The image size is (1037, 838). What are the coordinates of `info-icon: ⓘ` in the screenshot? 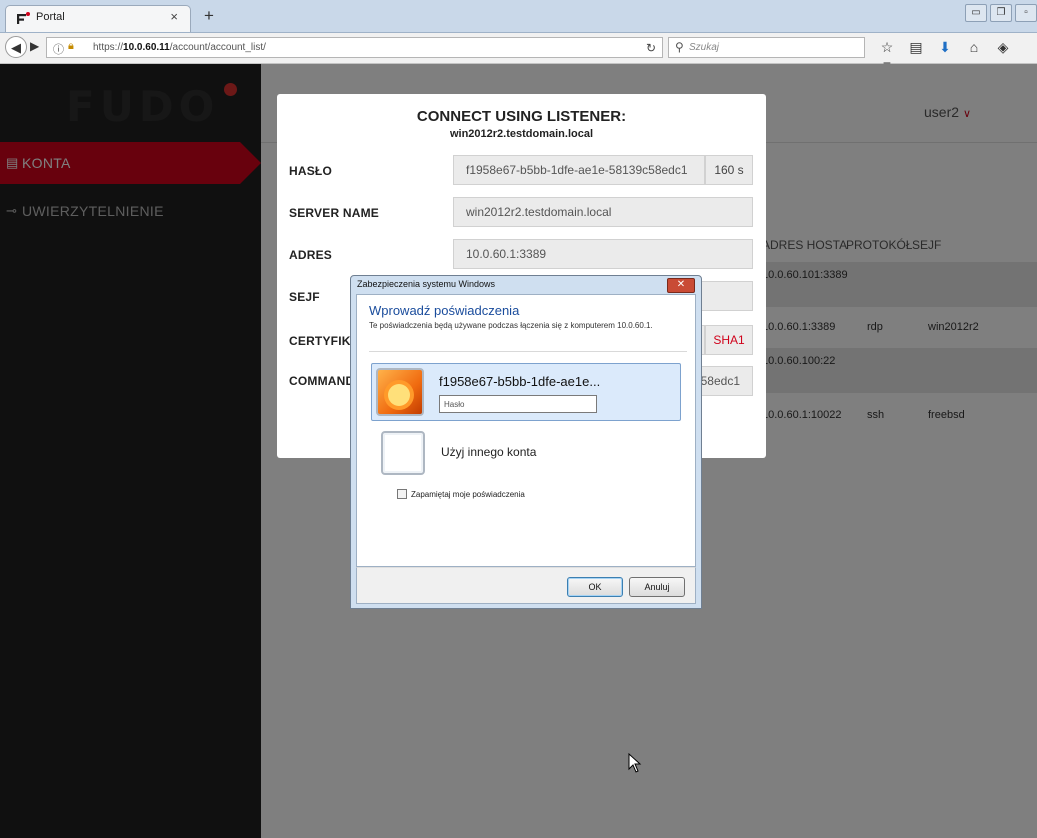 It's located at (58, 49).